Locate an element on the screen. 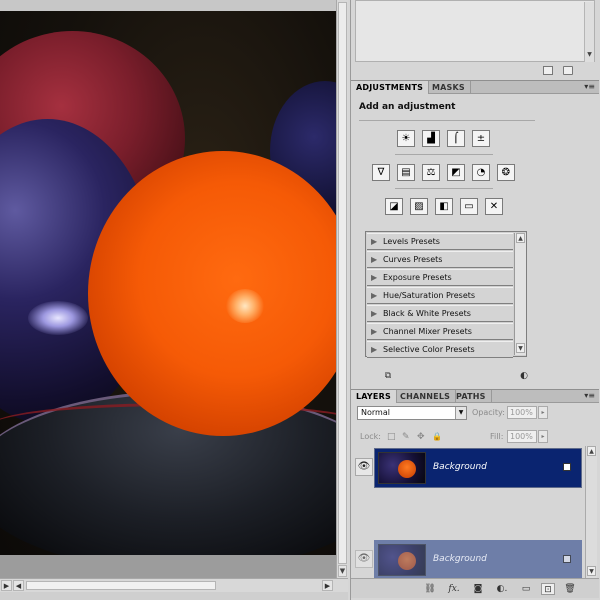 The height and width of the screenshot is (600, 600). clip-to-layer-icon: ⧉ is located at coordinates (388, 376).